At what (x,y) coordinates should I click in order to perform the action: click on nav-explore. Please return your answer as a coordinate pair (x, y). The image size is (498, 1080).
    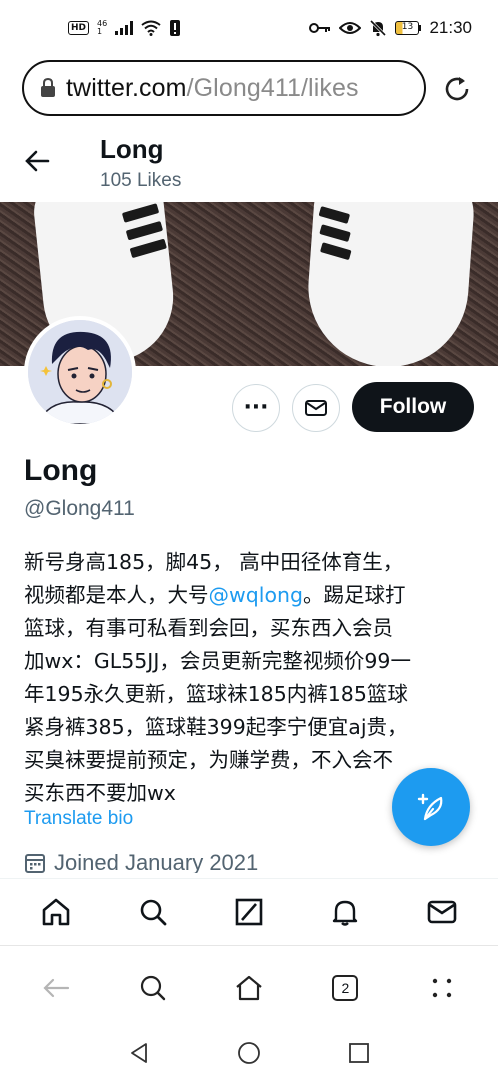
    Looking at the image, I should click on (153, 912).